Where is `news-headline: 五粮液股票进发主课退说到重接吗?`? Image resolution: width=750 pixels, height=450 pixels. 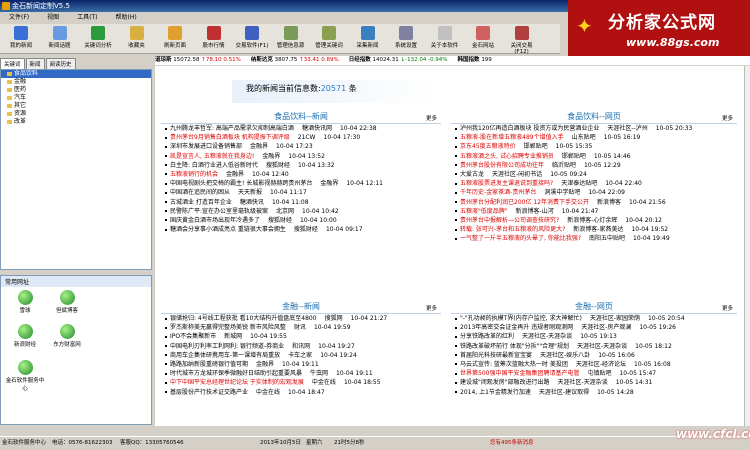 news-headline: 五粮液股票进发主课退说到重接吗? is located at coordinates (506, 183).